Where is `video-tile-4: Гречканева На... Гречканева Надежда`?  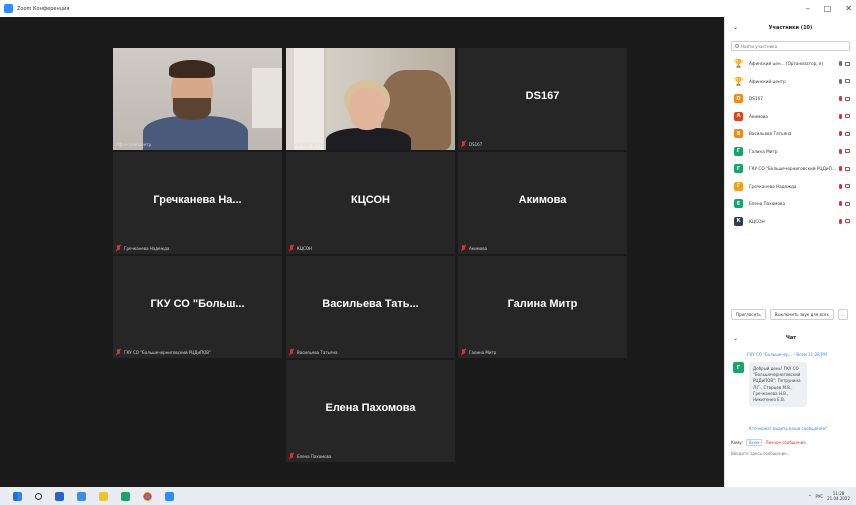
video-tile-4: Гречканева На... Гречканева Надежда is located at coordinates (197, 203).